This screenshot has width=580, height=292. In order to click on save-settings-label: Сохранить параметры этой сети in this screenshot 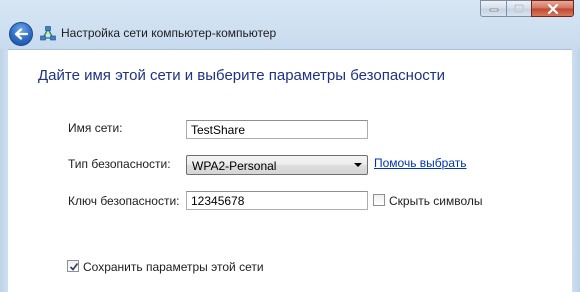, I will do `click(173, 267)`.